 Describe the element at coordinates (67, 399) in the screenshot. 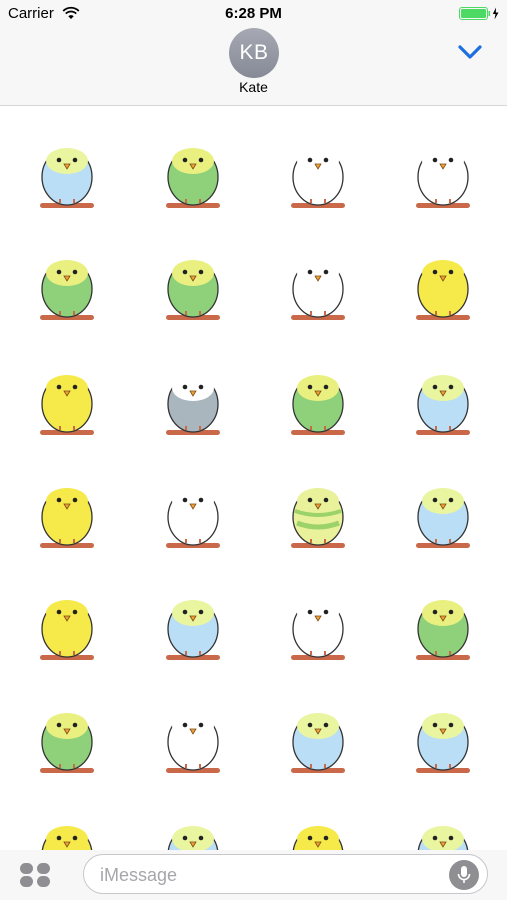

I see `sticker-budgie-yellow-round` at that location.